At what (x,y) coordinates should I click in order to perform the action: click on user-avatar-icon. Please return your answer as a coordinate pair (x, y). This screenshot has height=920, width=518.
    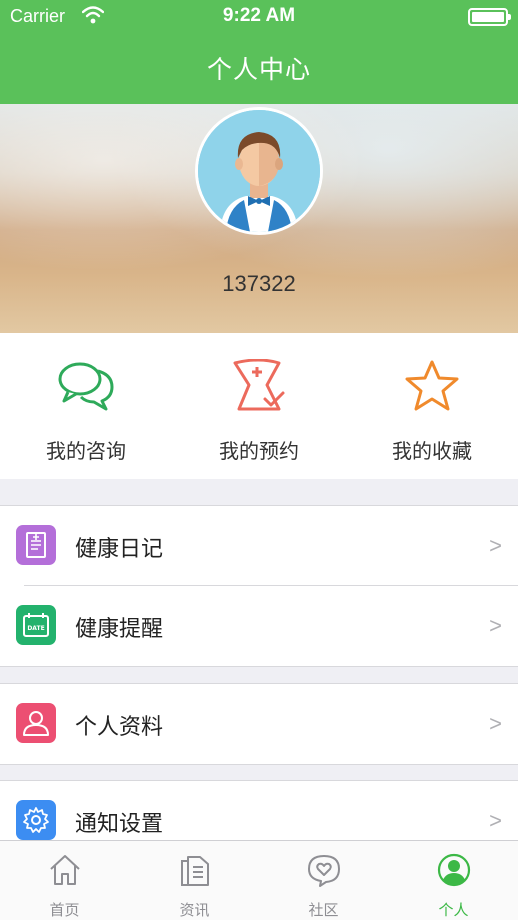
    Looking at the image, I should click on (259, 171).